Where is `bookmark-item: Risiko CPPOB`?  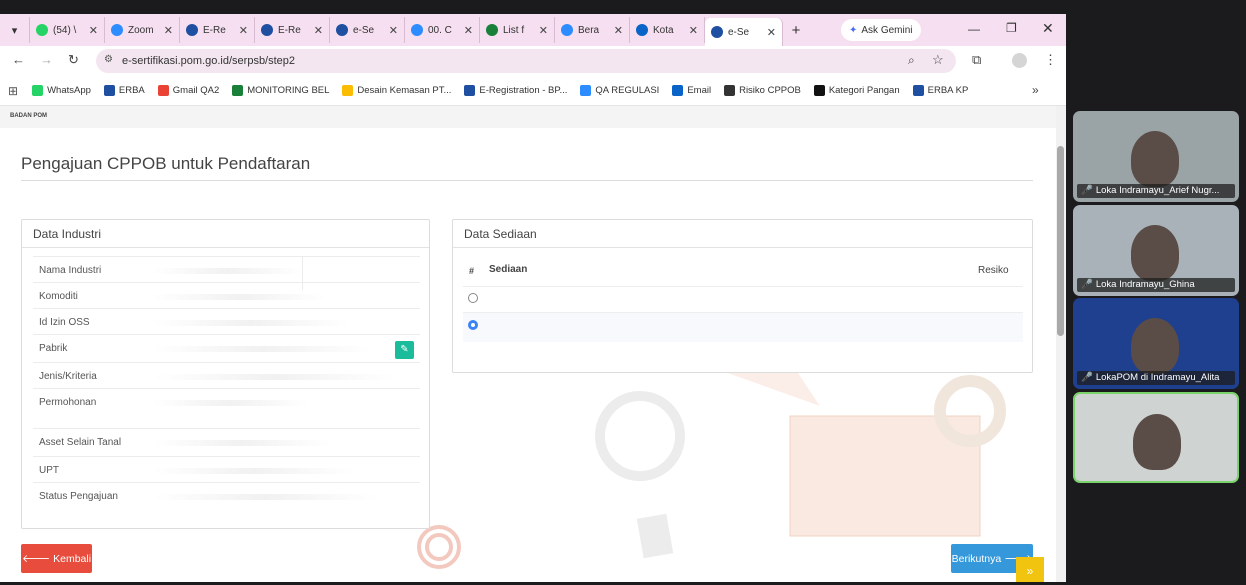
bookmark-item: Risiko CPPOB is located at coordinates (762, 90).